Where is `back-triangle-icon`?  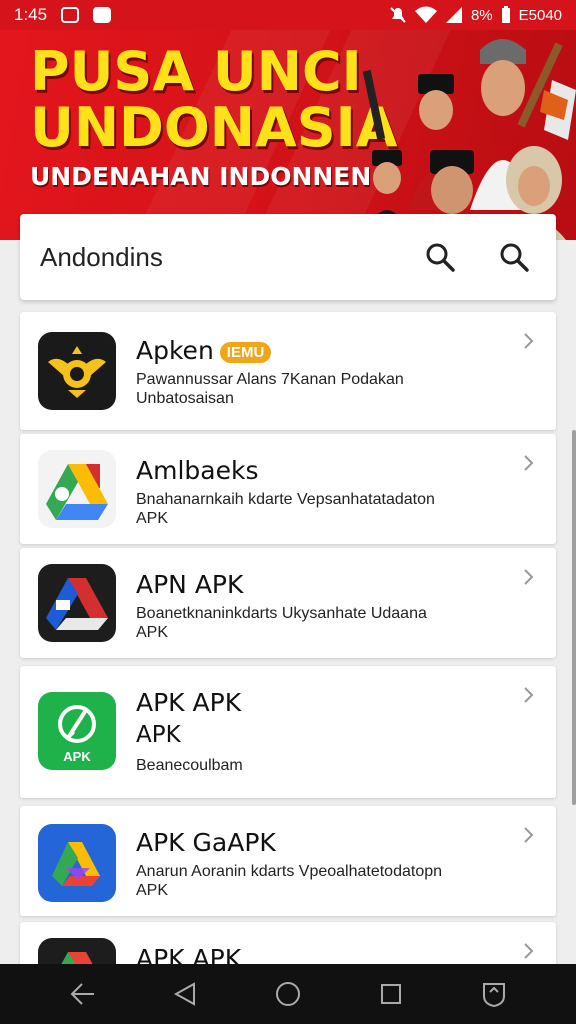
back-triangle-icon is located at coordinates (184, 994).